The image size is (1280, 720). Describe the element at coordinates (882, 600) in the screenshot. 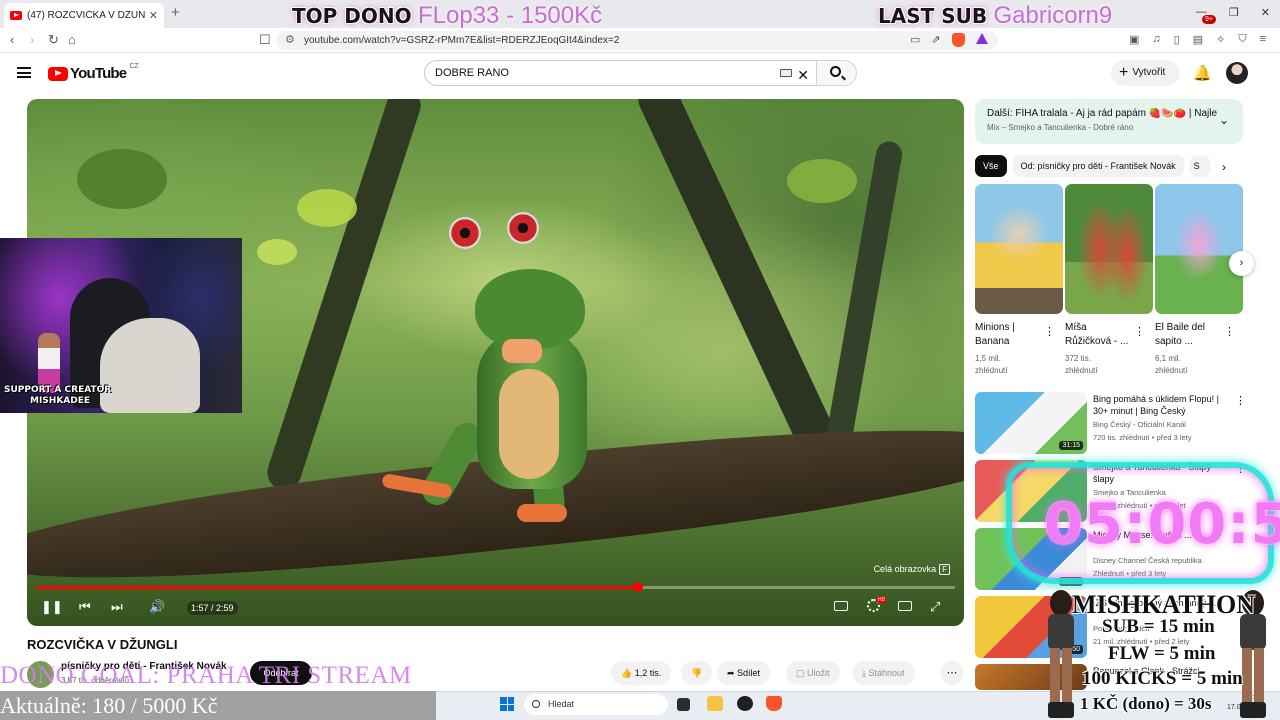

I see `hd-badge: HD` at that location.